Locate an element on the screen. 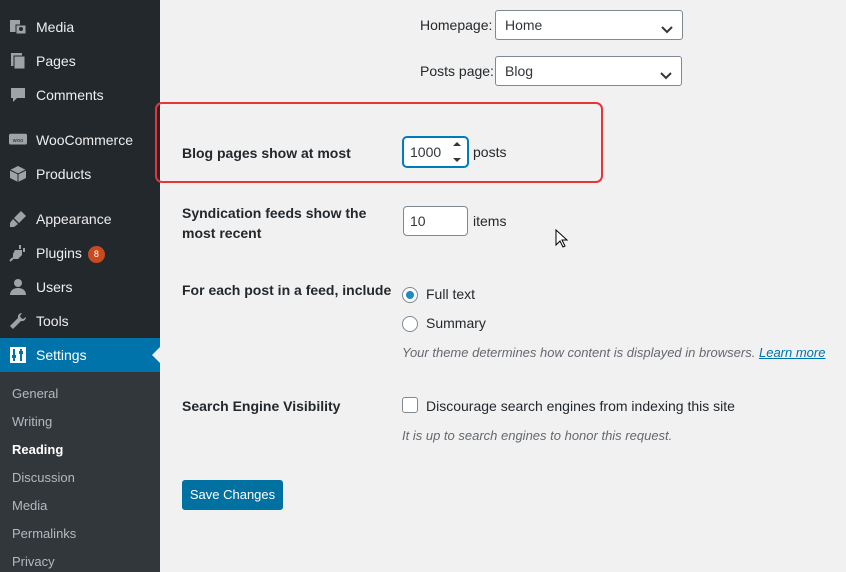 The width and height of the screenshot is (846, 572). save-changes-button: Save Changes is located at coordinates (232, 495).